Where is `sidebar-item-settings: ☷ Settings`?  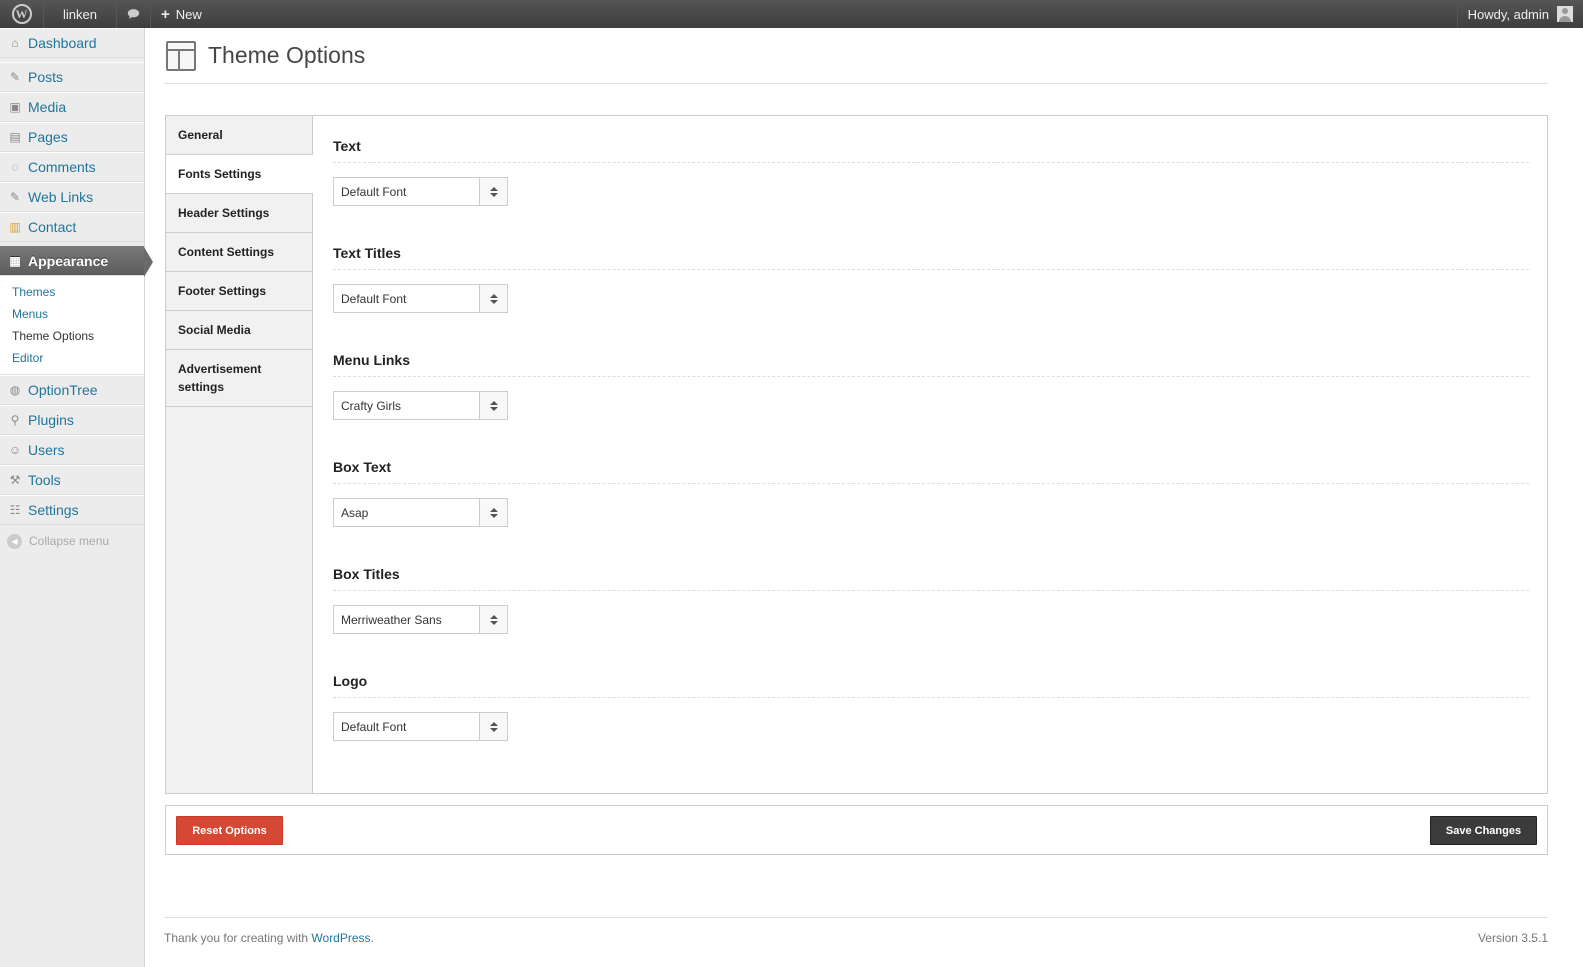
sidebar-item-settings: ☷ Settings is located at coordinates (72, 510).